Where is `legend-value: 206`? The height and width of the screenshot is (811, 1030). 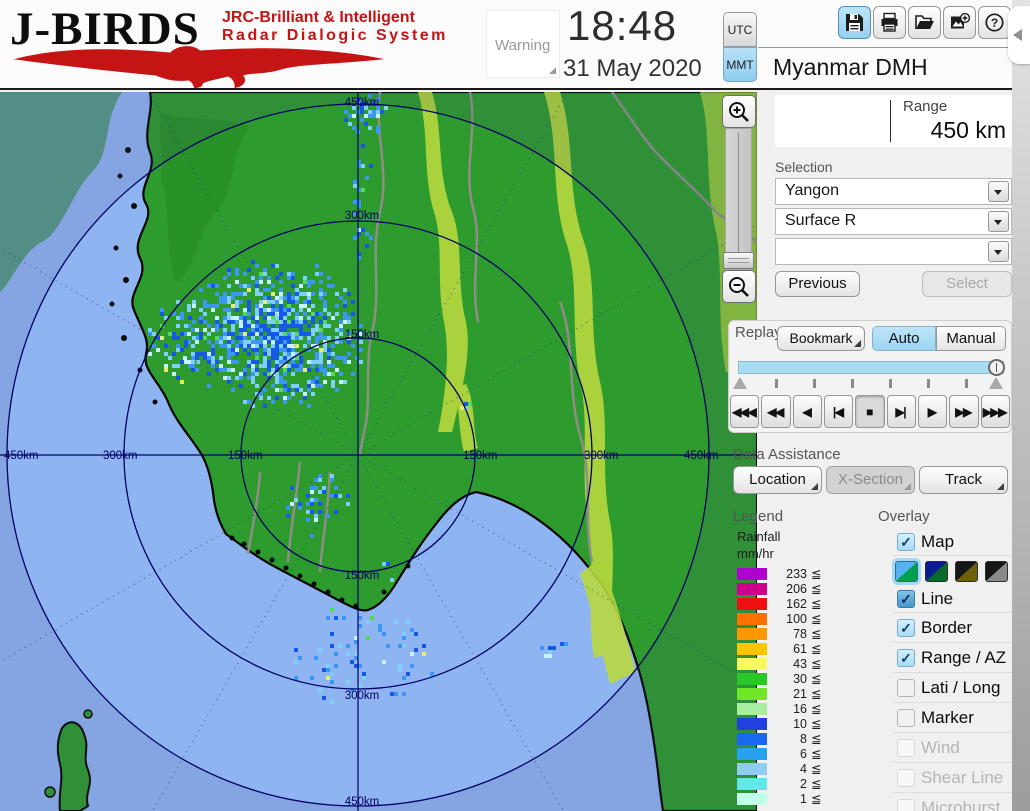 legend-value: 206 is located at coordinates (796, 588).